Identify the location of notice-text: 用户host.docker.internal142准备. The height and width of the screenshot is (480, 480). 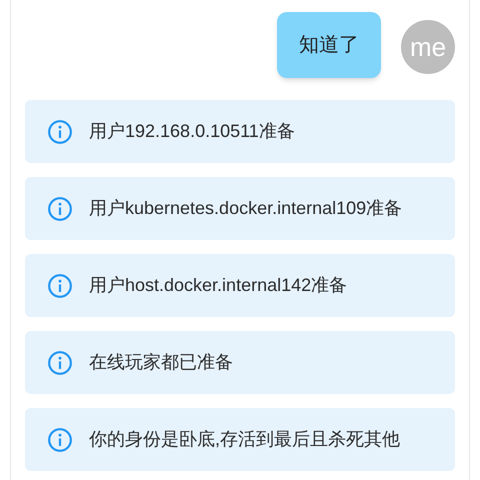
(218, 285).